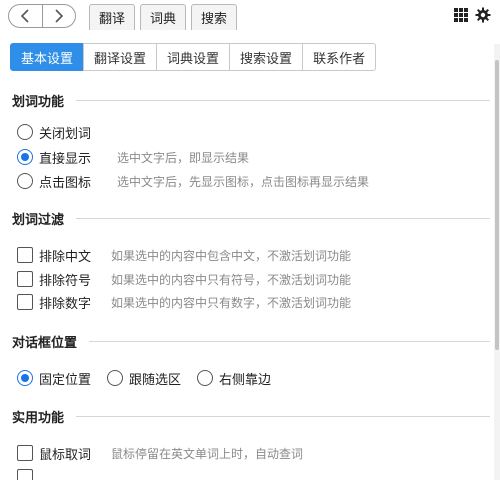 The image size is (500, 480). I want to click on tab-search: 搜索, so click(214, 17).